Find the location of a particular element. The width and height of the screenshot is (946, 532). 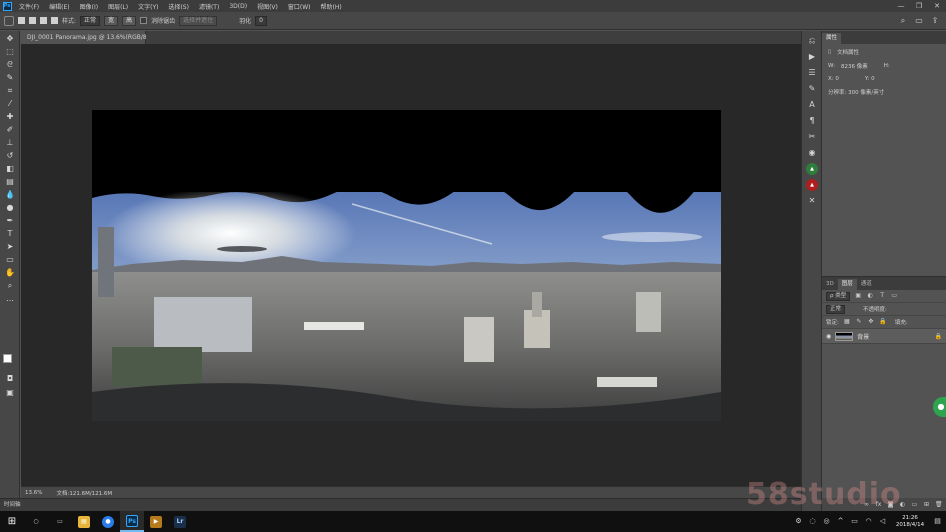

shape-tool-icon: ▭ is located at coordinates (10, 259).